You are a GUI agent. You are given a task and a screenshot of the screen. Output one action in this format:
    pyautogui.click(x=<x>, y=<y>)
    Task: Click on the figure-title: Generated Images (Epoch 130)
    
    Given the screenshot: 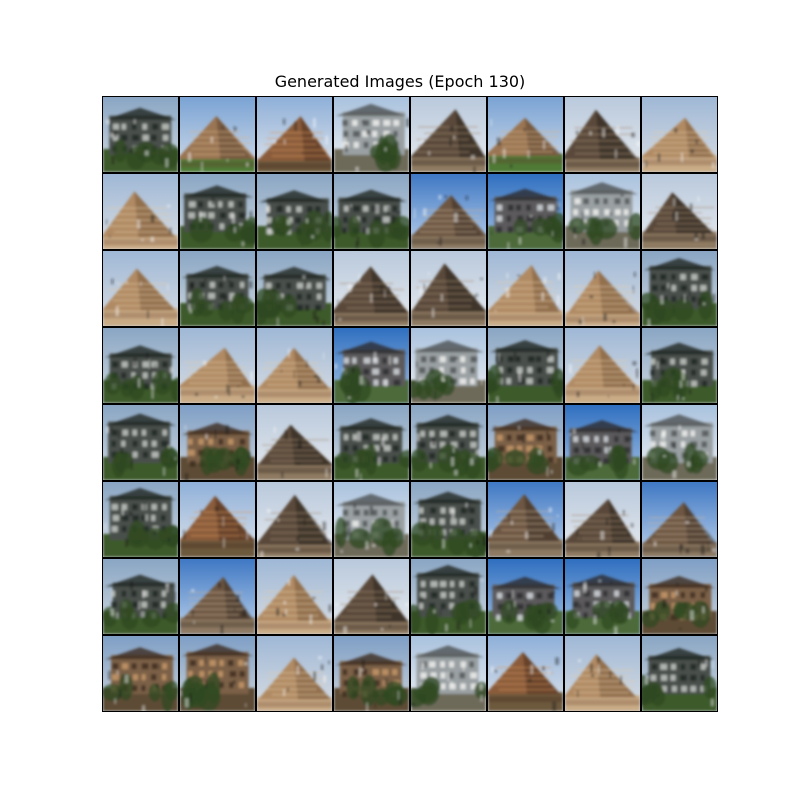 What is the action you would take?
    pyautogui.click(x=400, y=81)
    